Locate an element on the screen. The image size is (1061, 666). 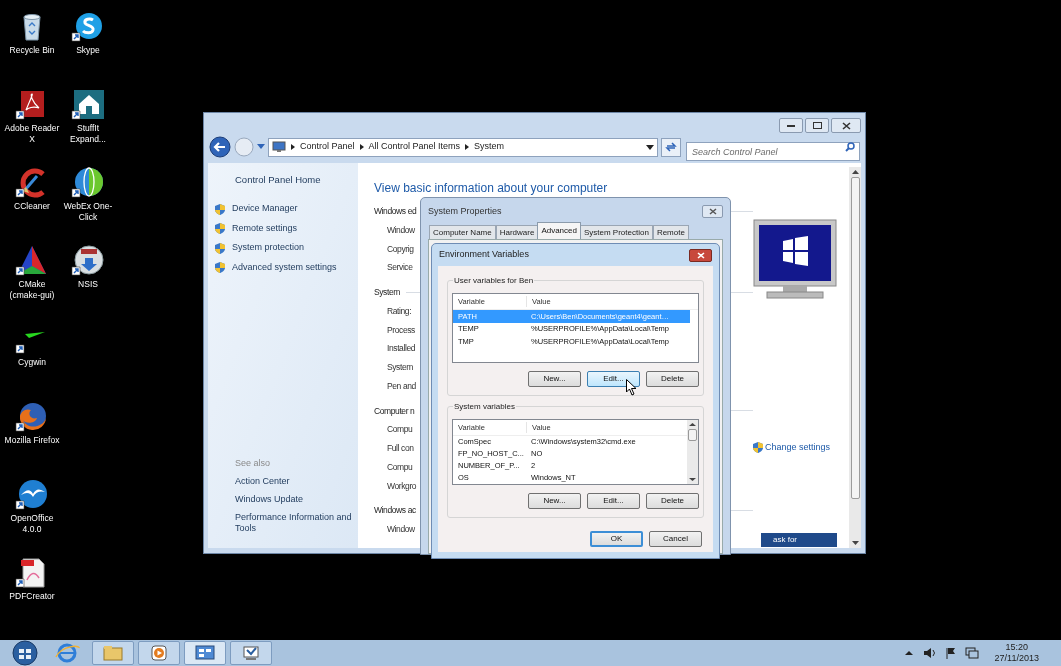
info-label: Process is located at coordinates (401, 330).